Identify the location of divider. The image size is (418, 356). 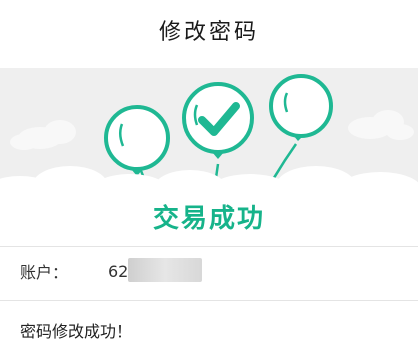
(209, 300).